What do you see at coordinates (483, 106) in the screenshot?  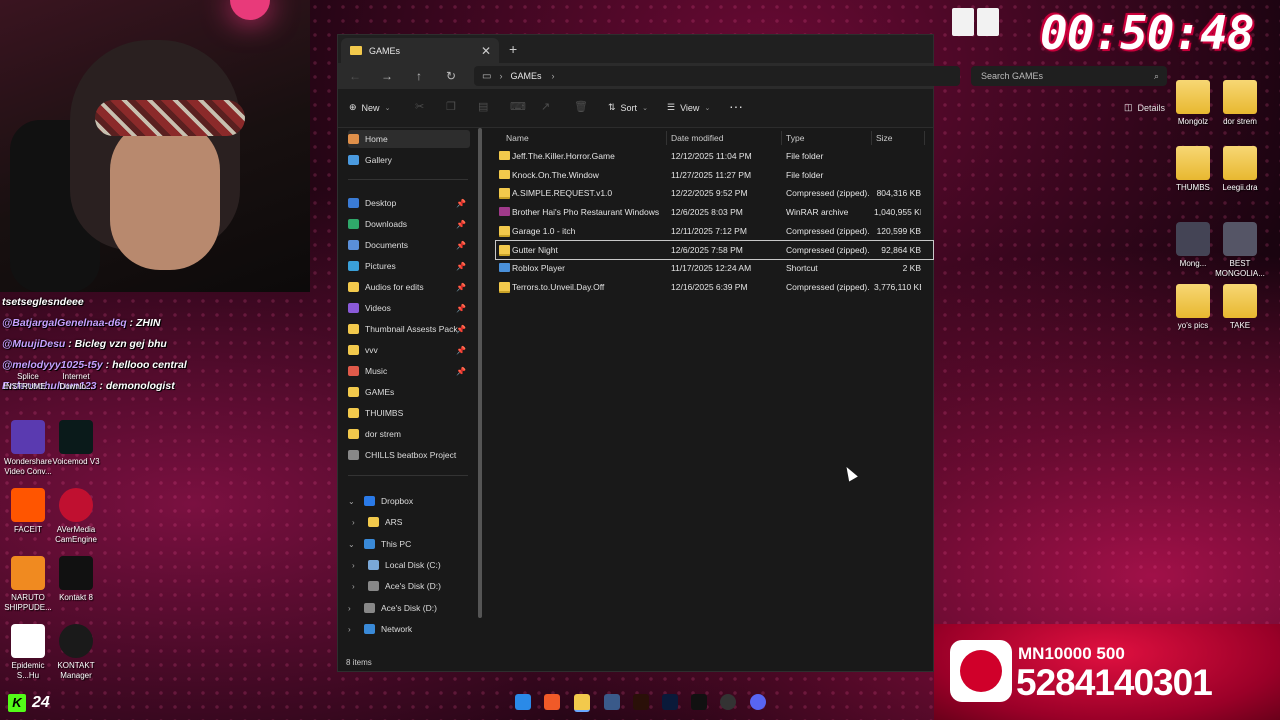 I see `paste-icon: ▤` at bounding box center [483, 106].